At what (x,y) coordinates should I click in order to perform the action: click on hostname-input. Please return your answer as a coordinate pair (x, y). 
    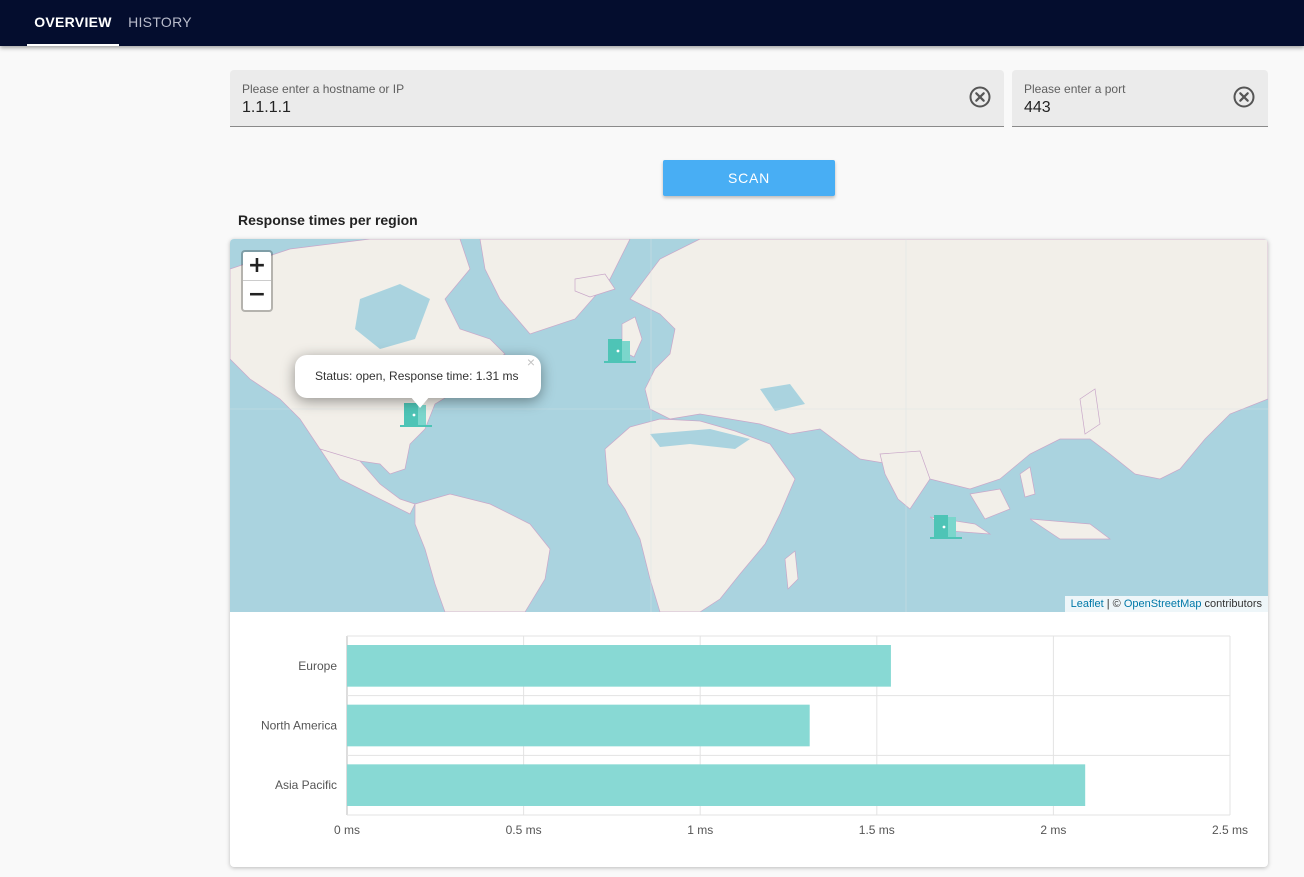
    Looking at the image, I should click on (552, 108).